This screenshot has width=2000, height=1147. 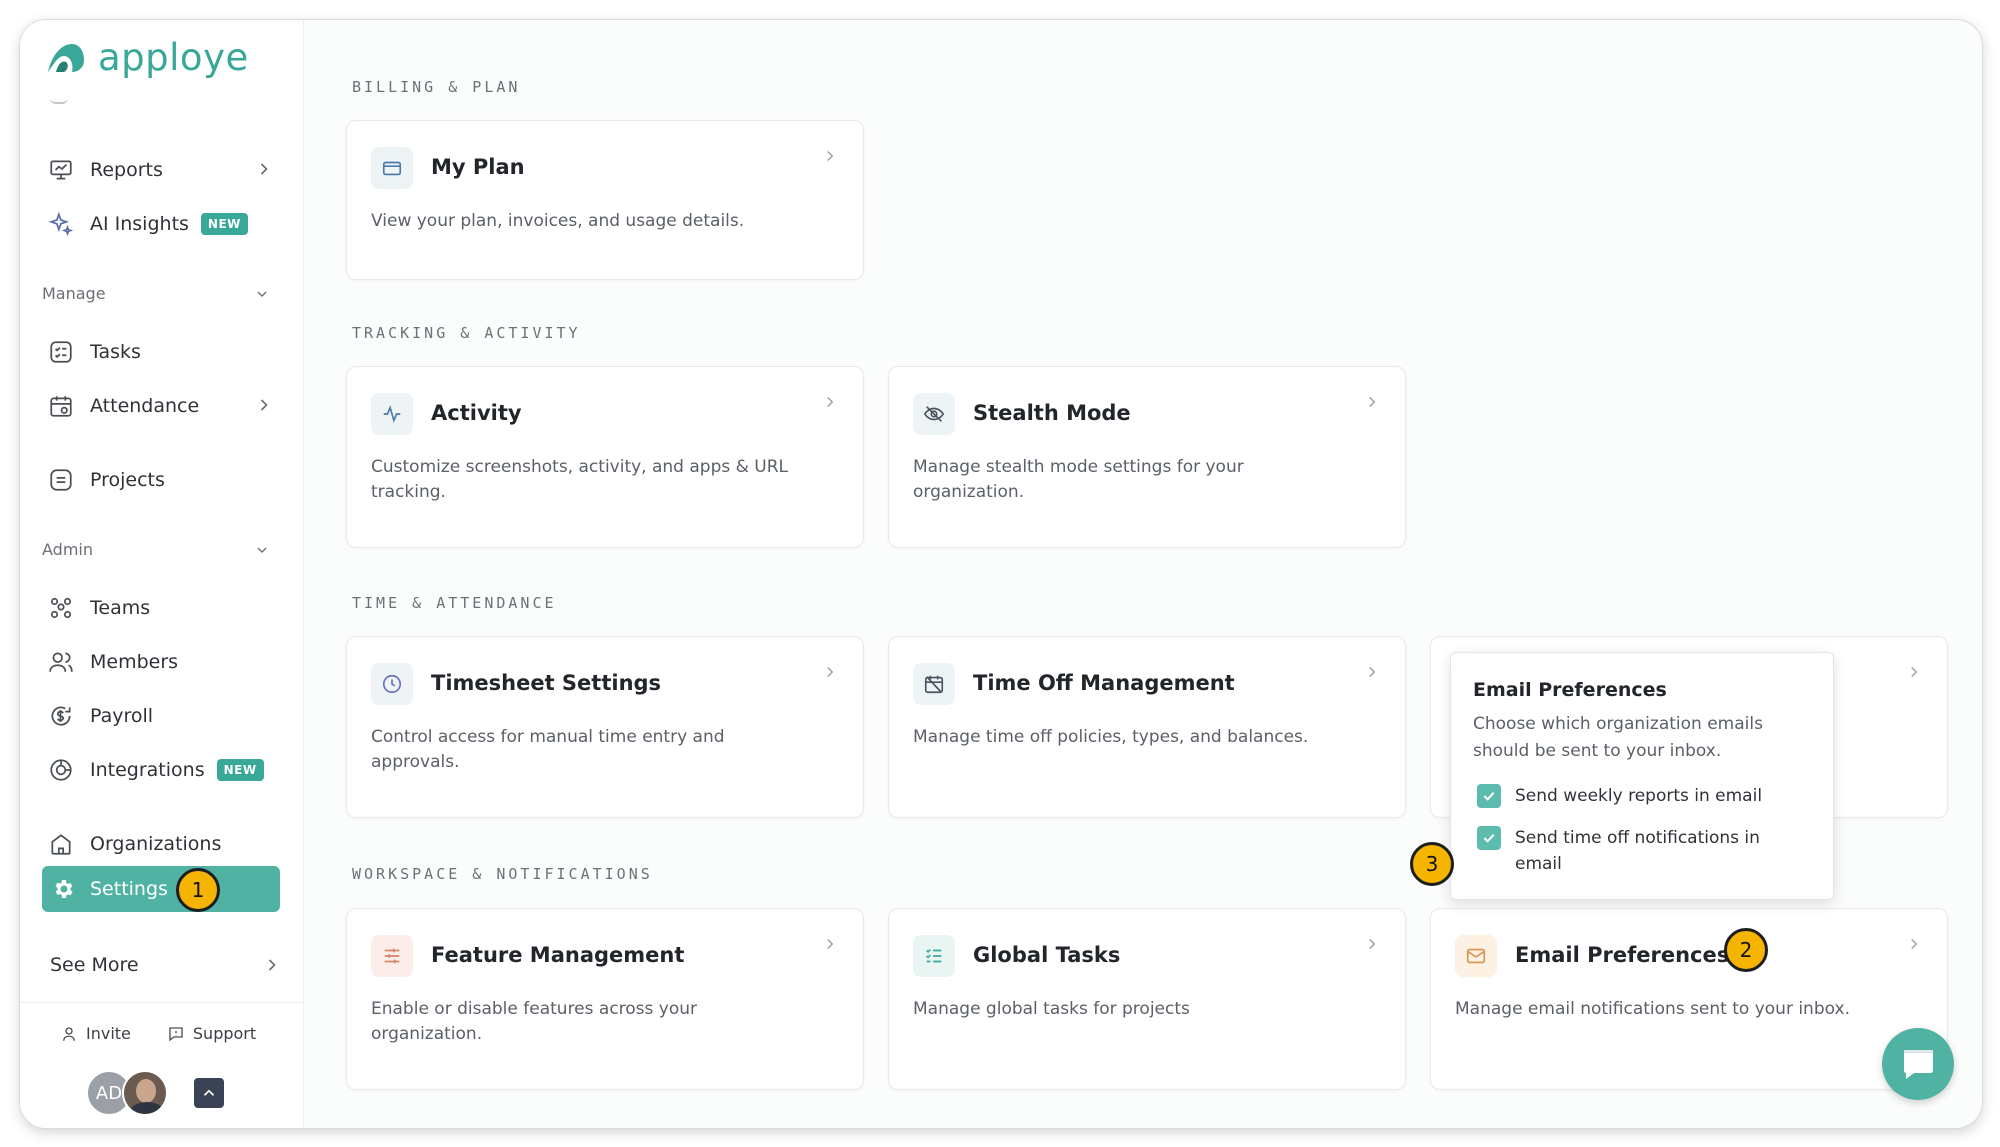 I want to click on step-marker-1: 1, so click(x=198, y=890).